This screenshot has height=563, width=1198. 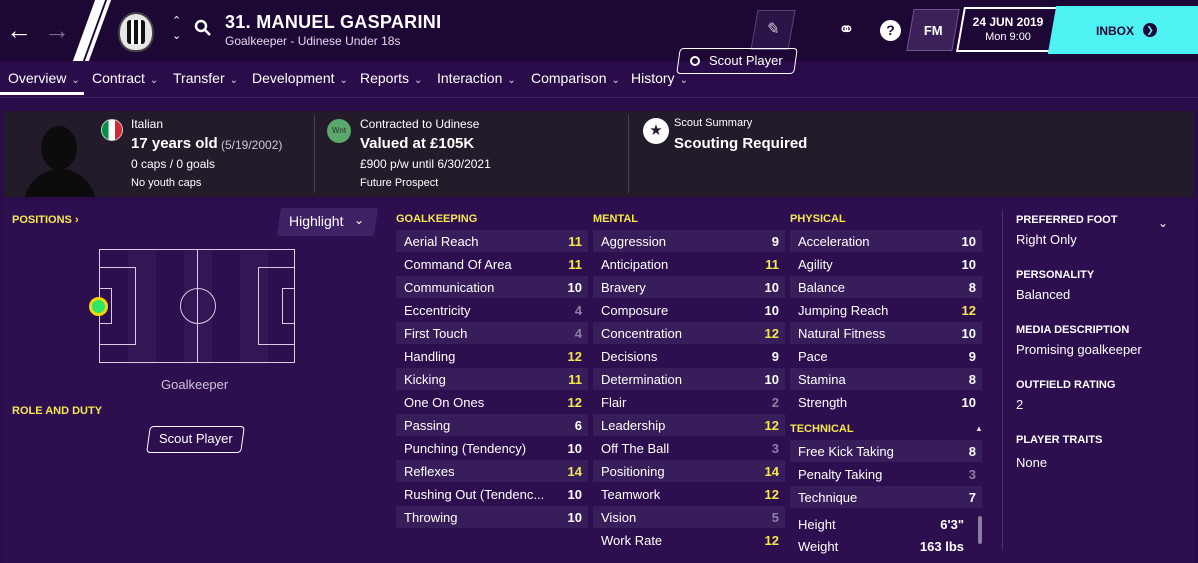 What do you see at coordinates (19, 30) in the screenshot?
I see `back-arrow-icon: ←` at bounding box center [19, 30].